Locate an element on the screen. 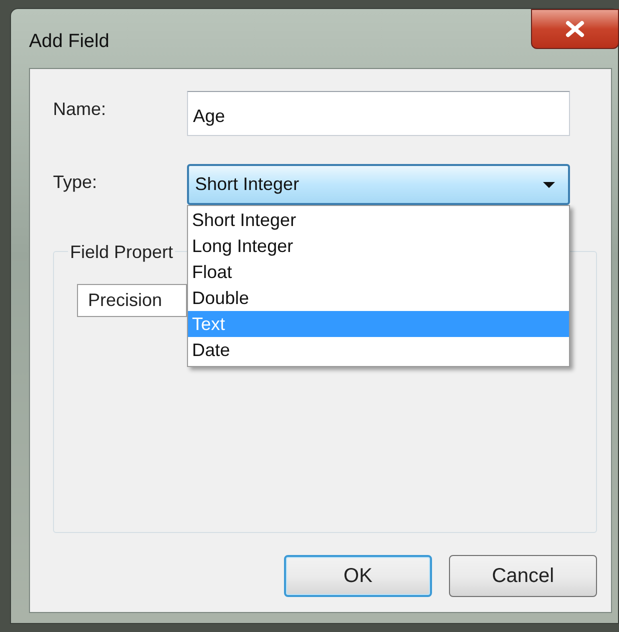  group-title: Field Propert is located at coordinates (122, 252).